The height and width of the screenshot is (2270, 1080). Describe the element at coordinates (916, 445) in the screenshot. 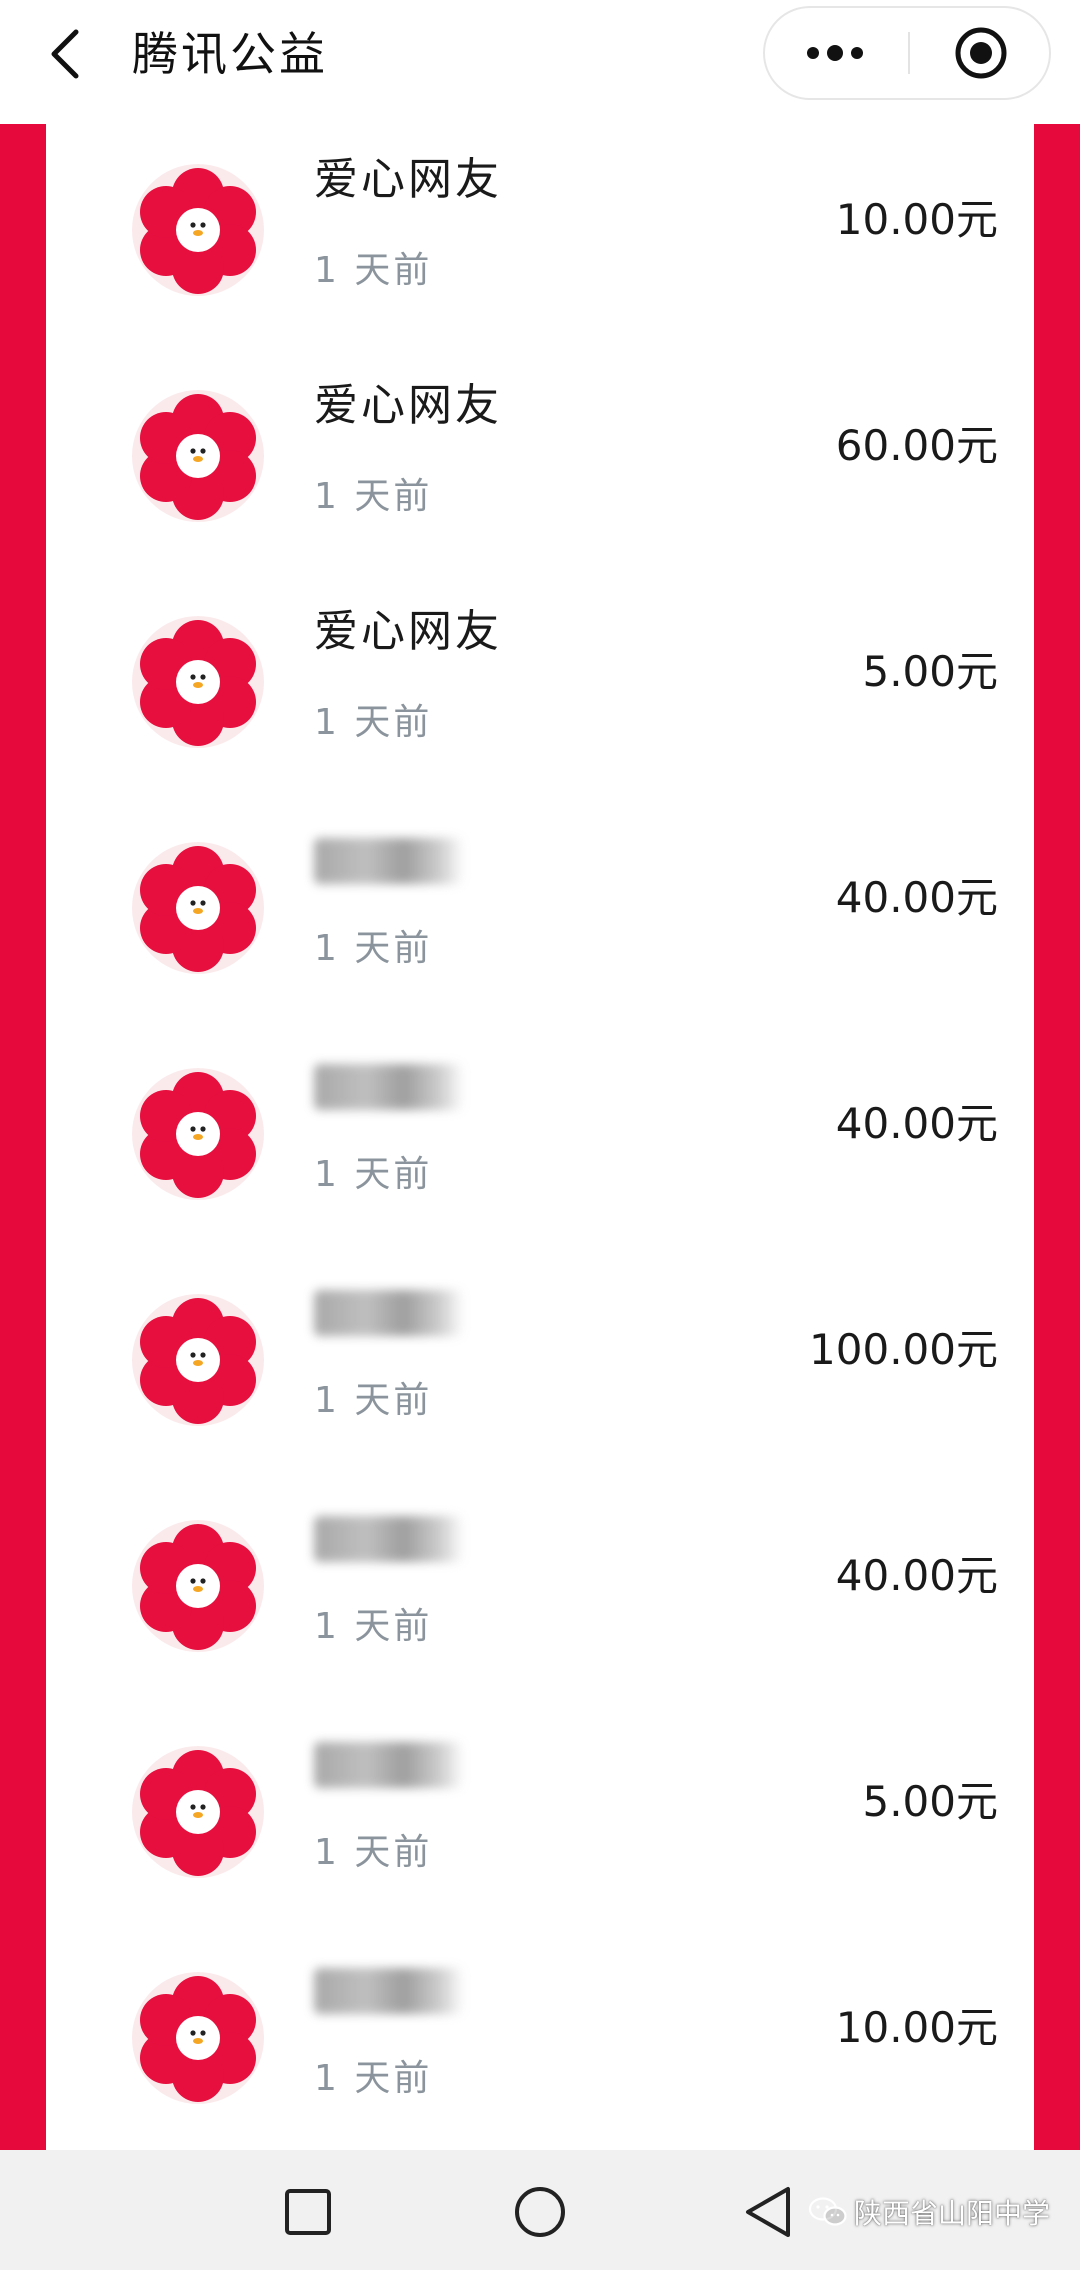

I see `donation-amount: 60.00元` at that location.